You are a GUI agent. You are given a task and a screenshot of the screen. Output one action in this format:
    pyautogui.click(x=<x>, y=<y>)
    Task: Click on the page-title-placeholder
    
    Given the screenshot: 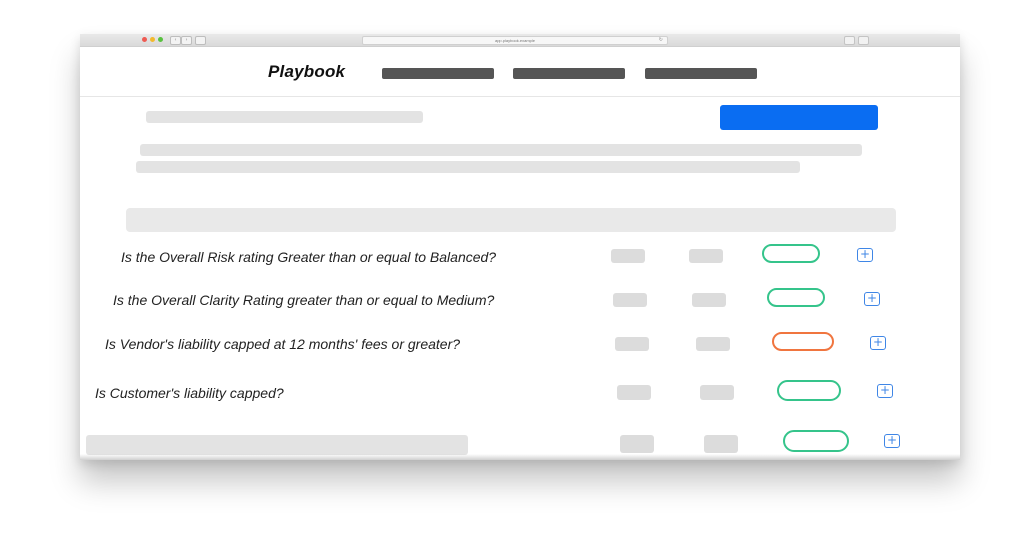 What is the action you would take?
    pyautogui.click(x=284, y=117)
    